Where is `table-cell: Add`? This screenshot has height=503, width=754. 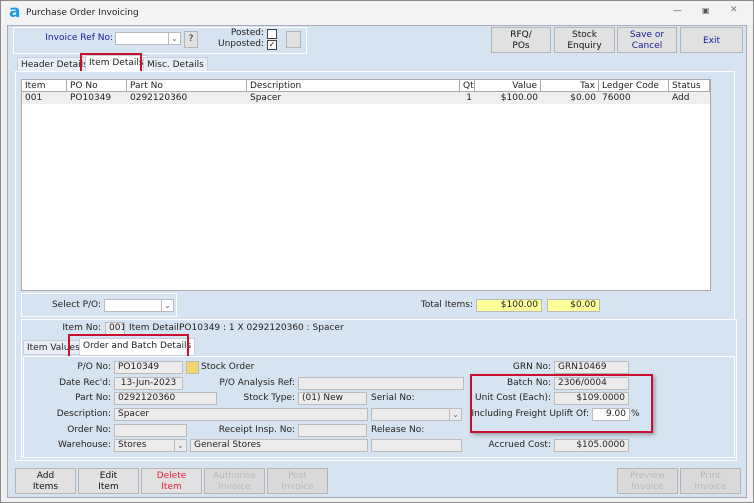 table-cell: Add is located at coordinates (689, 98).